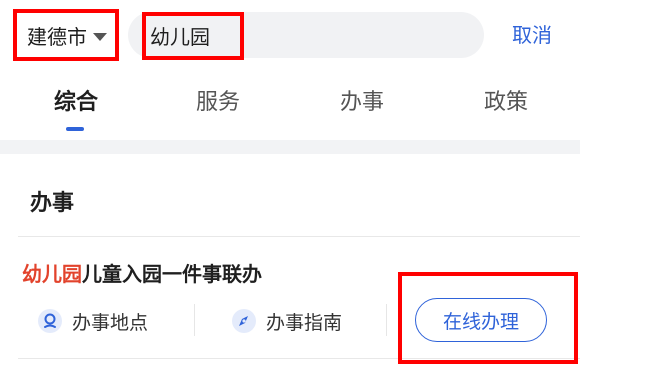 This screenshot has width=650, height=386. What do you see at coordinates (481, 320) in the screenshot?
I see `online-apply-button: 在线办理` at bounding box center [481, 320].